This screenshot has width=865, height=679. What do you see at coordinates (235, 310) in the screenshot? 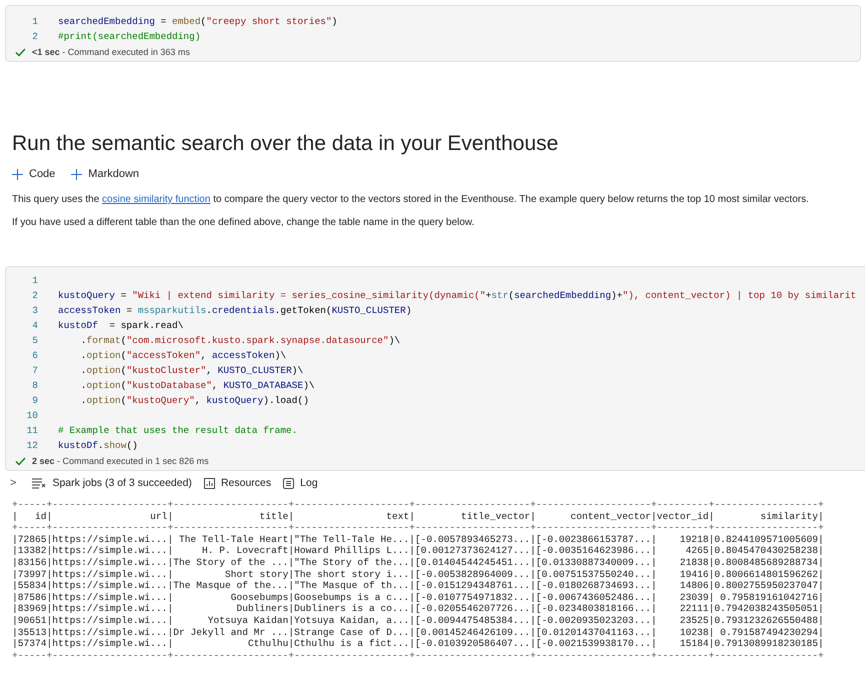
I see `code-line: accessToken = mssparkutils.credentials.getToken(KUSTO_CLUSTER)` at bounding box center [235, 310].